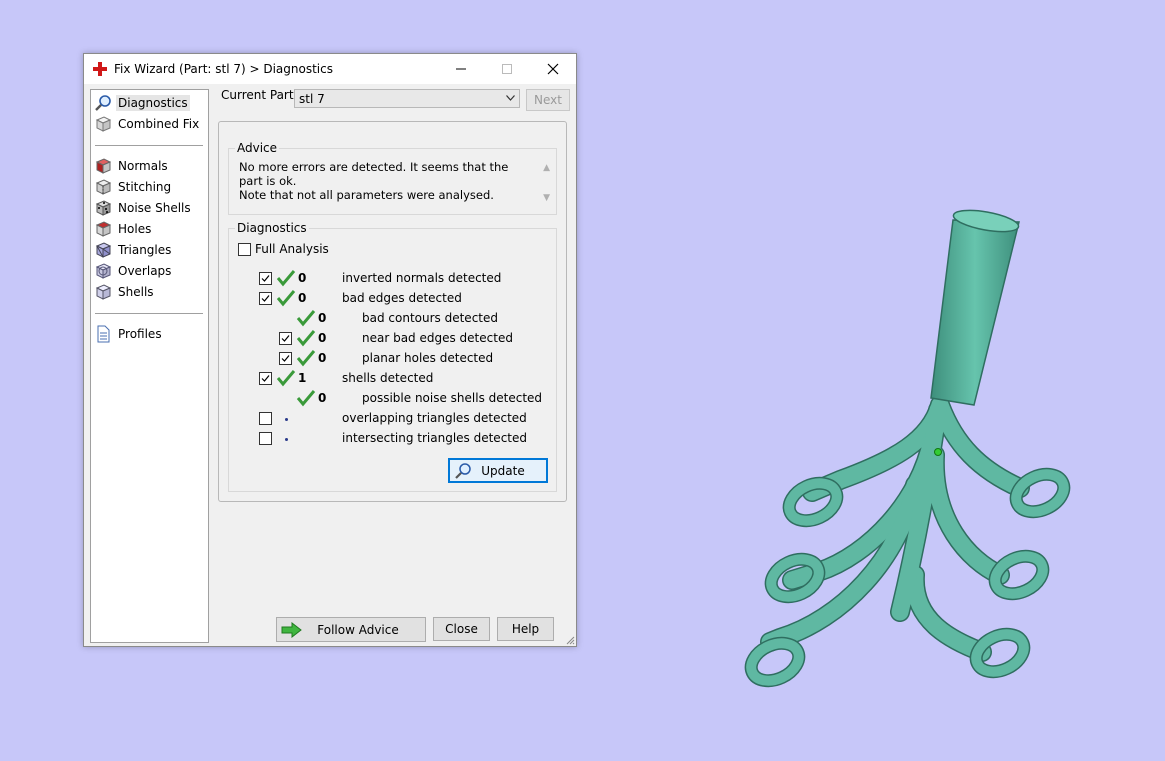  Describe the element at coordinates (461, 629) in the screenshot. I see `close-button: Close` at that location.